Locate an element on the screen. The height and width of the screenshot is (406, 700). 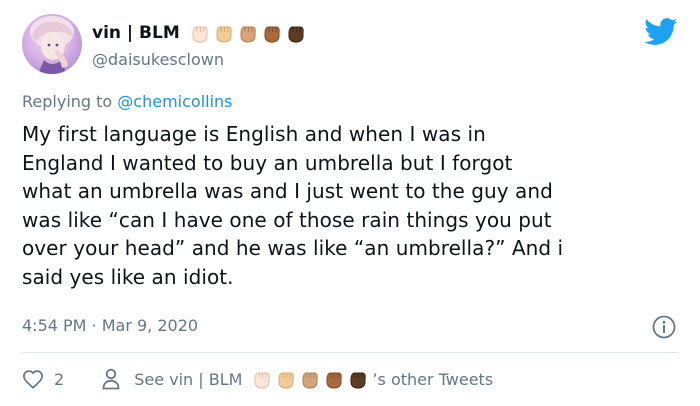
divider is located at coordinates (350, 352).